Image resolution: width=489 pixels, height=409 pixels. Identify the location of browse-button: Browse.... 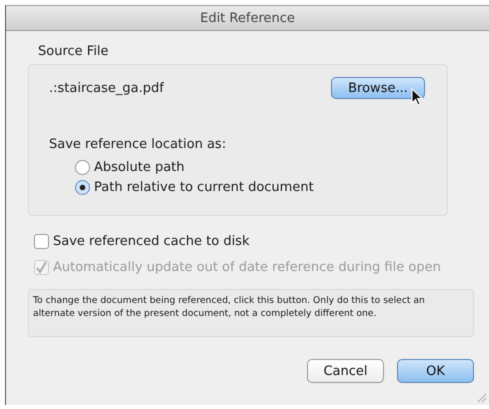
(378, 88).